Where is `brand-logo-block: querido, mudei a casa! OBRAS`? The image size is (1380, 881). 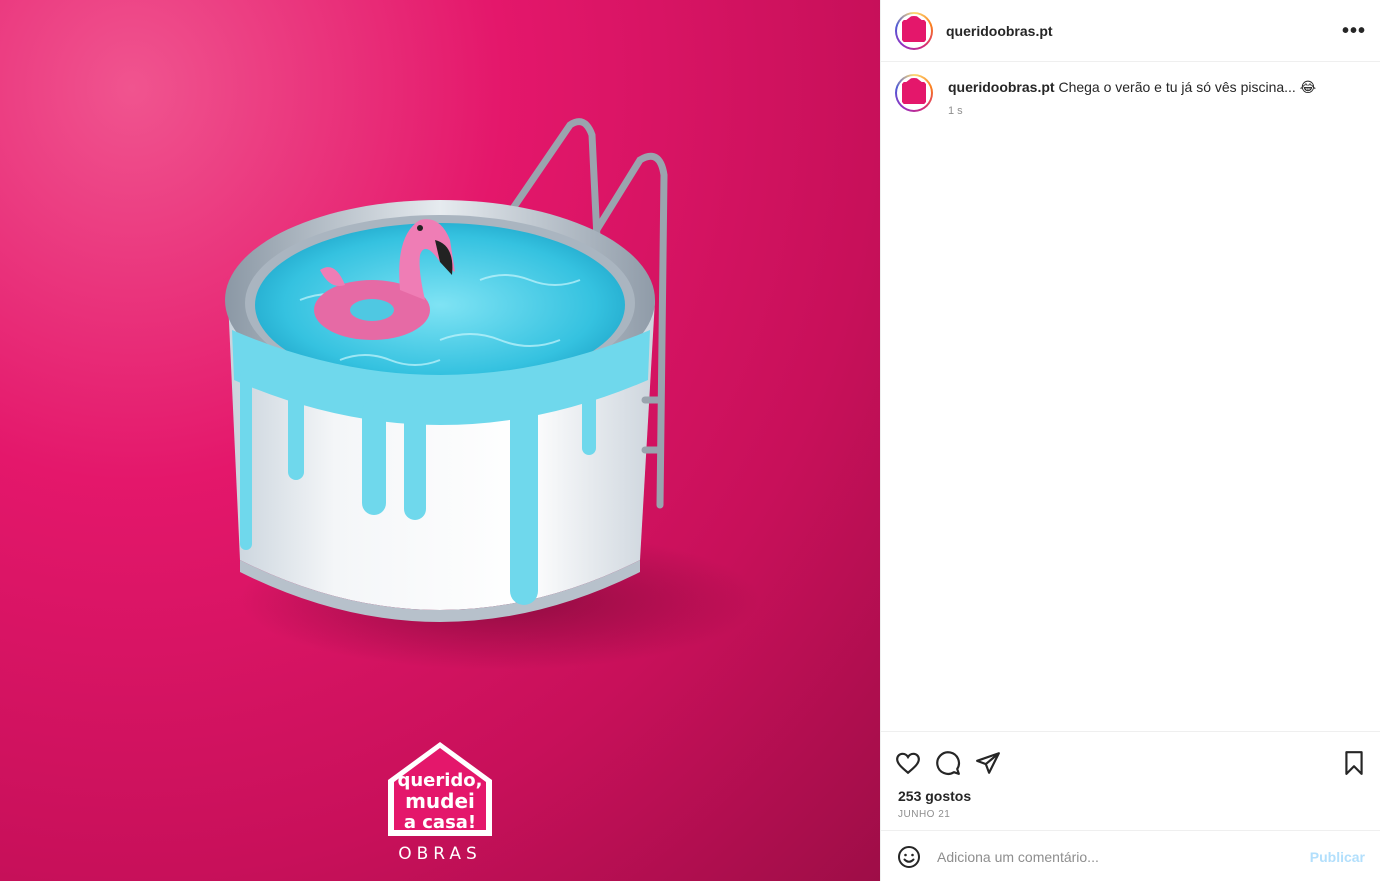 brand-logo-block: querido, mudei a casa! OBRAS is located at coordinates (440, 802).